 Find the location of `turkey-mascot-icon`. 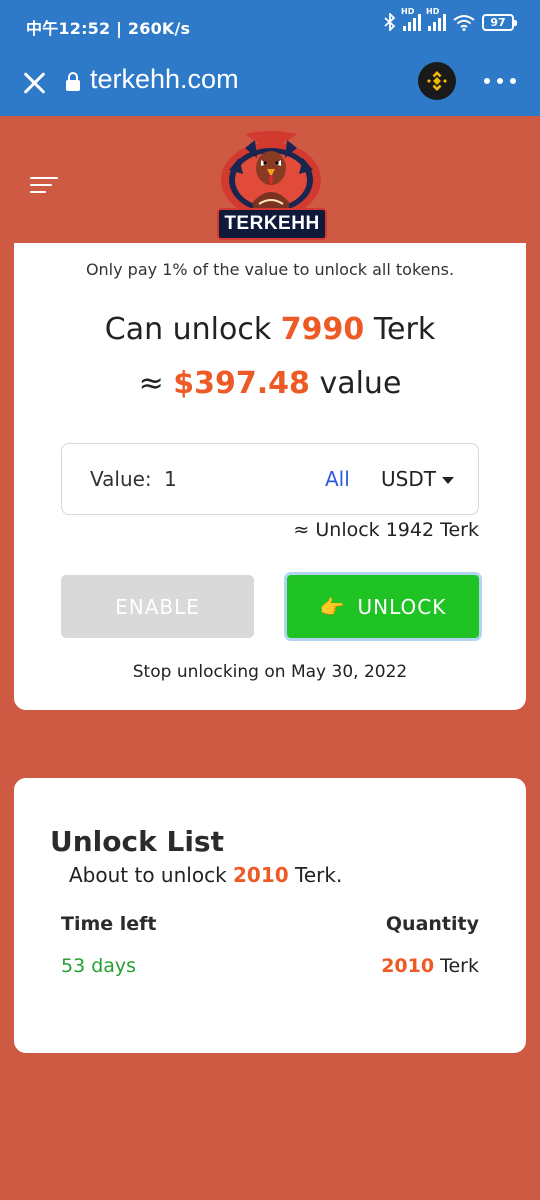

turkey-mascot-icon is located at coordinates (271, 174).